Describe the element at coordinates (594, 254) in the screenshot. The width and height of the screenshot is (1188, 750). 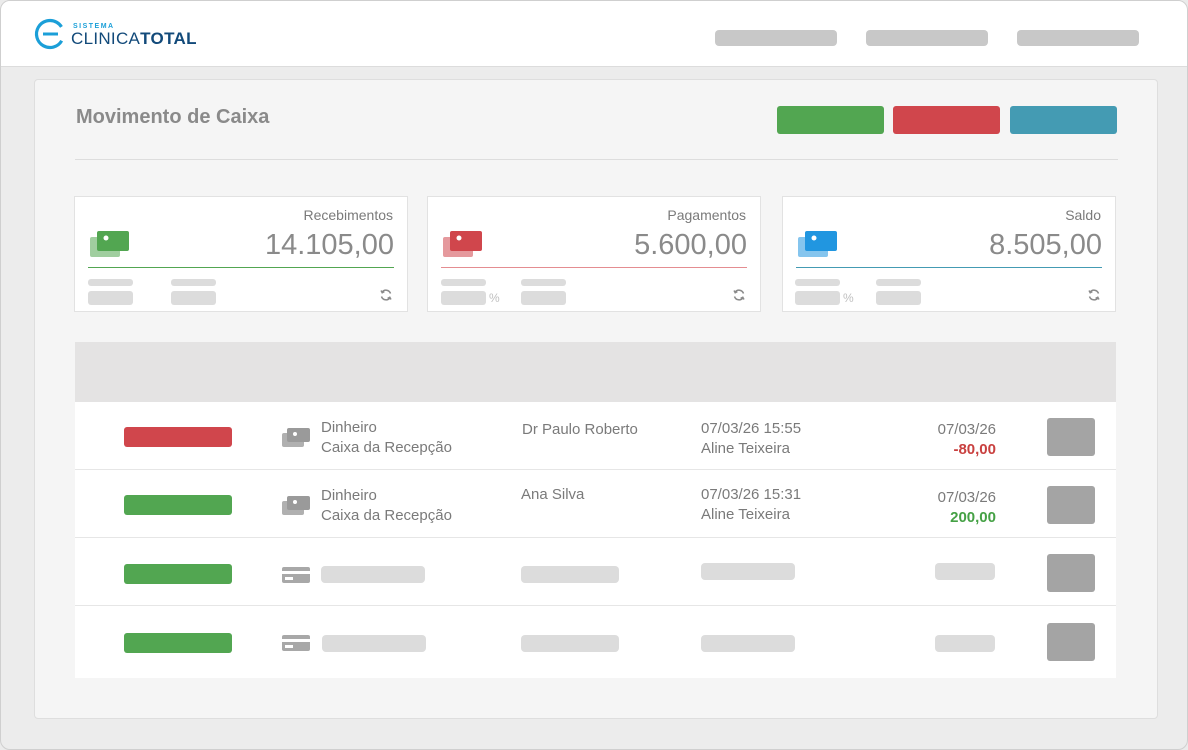
I see `summary-card-payments: Pagamentos 5.600,00 %` at that location.